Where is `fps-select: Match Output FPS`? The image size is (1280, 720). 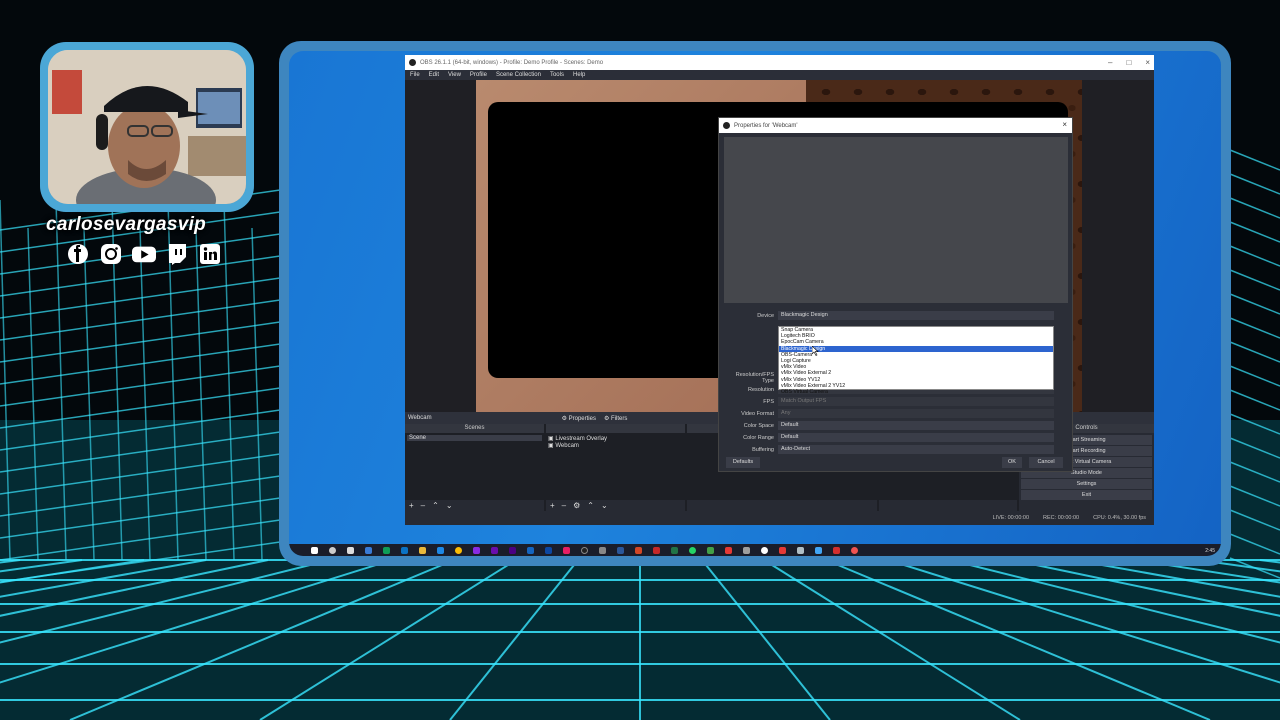 fps-select: Match Output FPS is located at coordinates (916, 401).